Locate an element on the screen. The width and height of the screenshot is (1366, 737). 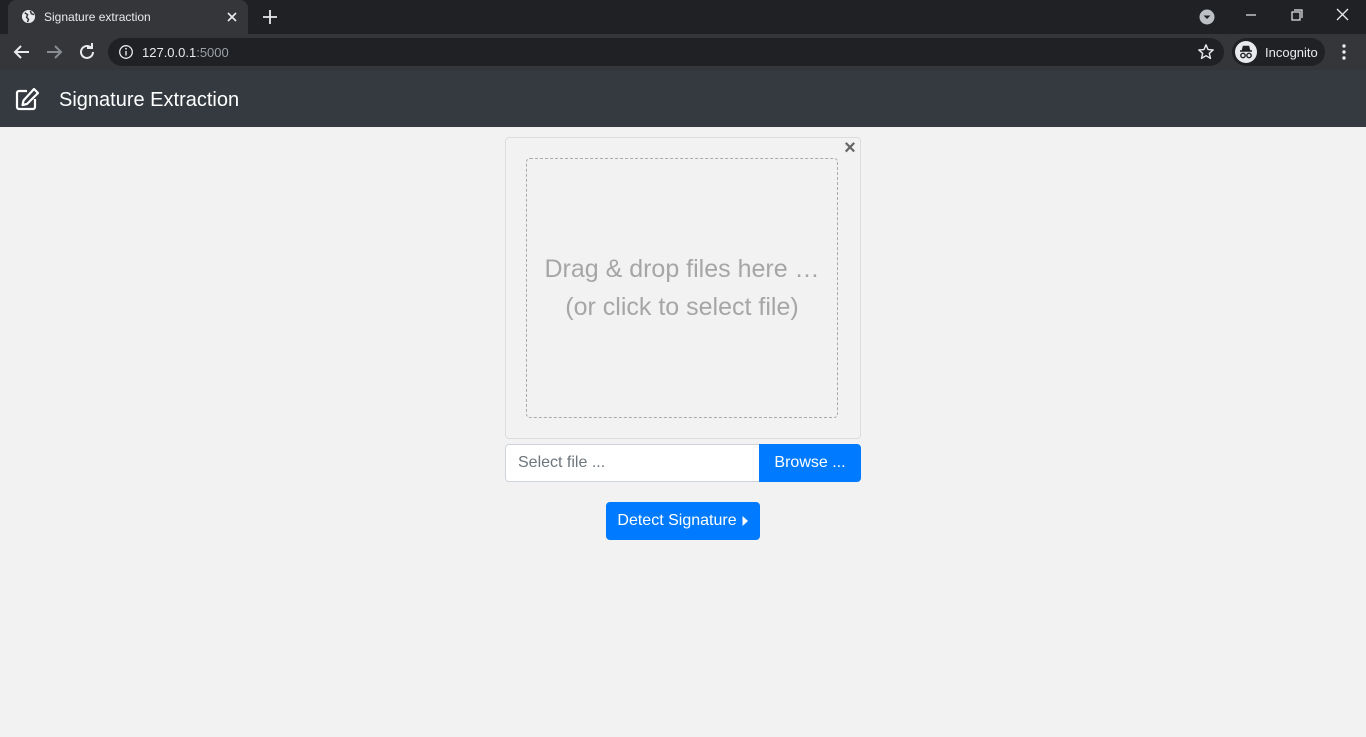
close-icon is located at coordinates (232, 17).